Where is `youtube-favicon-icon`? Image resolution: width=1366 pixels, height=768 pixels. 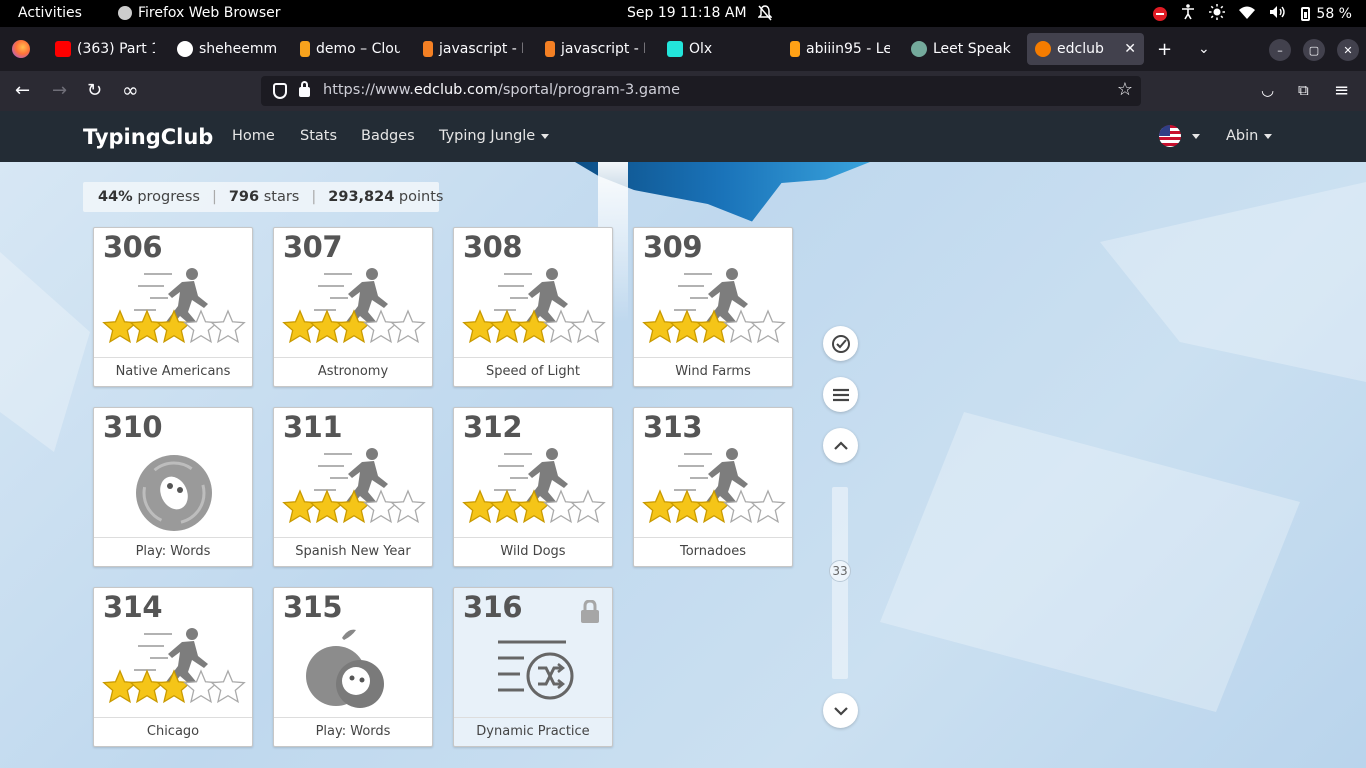 youtube-favicon-icon is located at coordinates (63, 49).